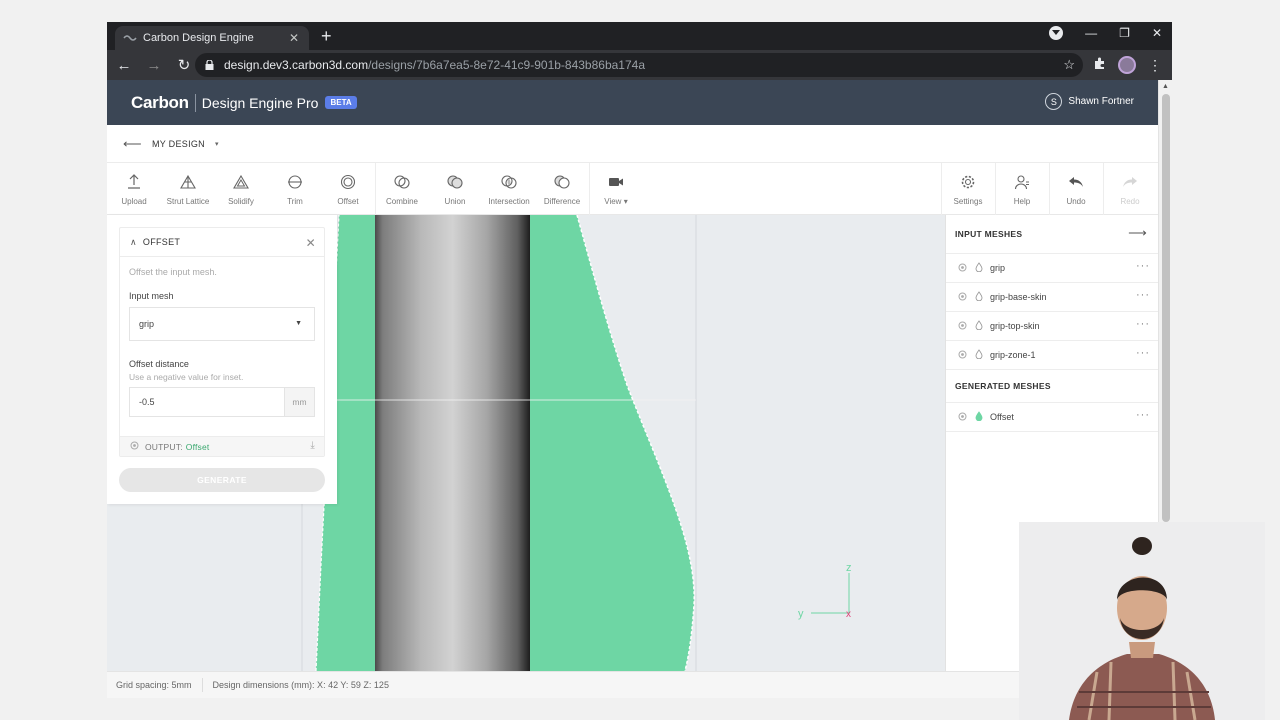 This screenshot has width=1280, height=720. What do you see at coordinates (197, 446) in the screenshot?
I see `output-name: Offset` at bounding box center [197, 446].